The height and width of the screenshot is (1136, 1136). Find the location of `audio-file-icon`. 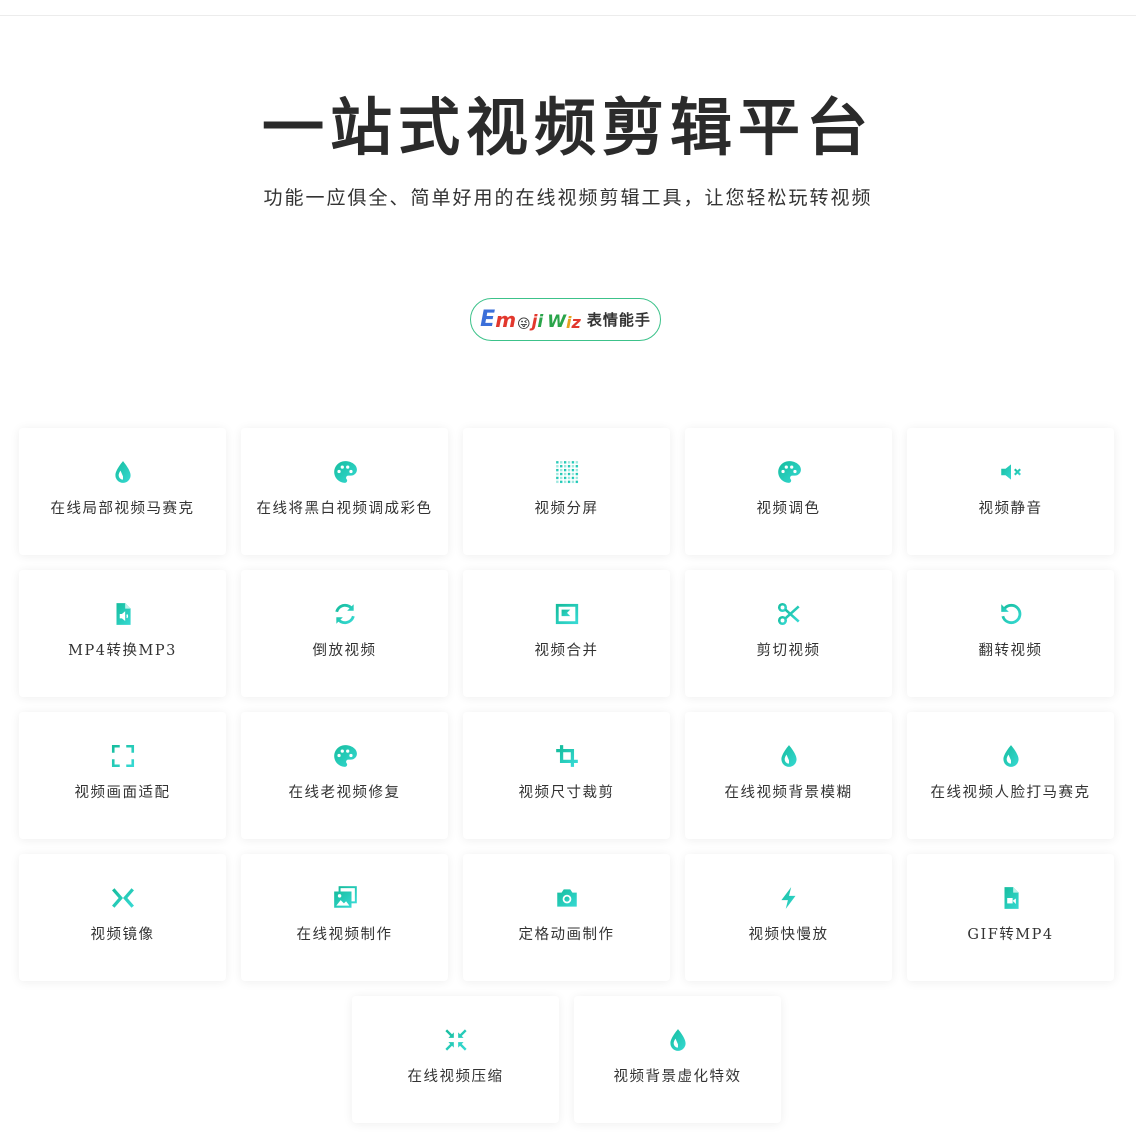

audio-file-icon is located at coordinates (123, 614).